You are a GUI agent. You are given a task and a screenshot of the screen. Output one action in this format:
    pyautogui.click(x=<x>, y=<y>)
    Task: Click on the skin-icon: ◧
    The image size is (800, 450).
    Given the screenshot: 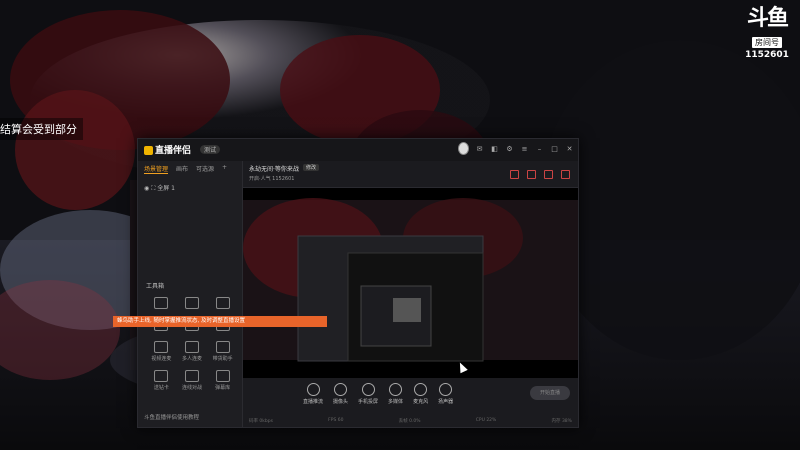 What is the action you would take?
    pyautogui.click(x=494, y=149)
    